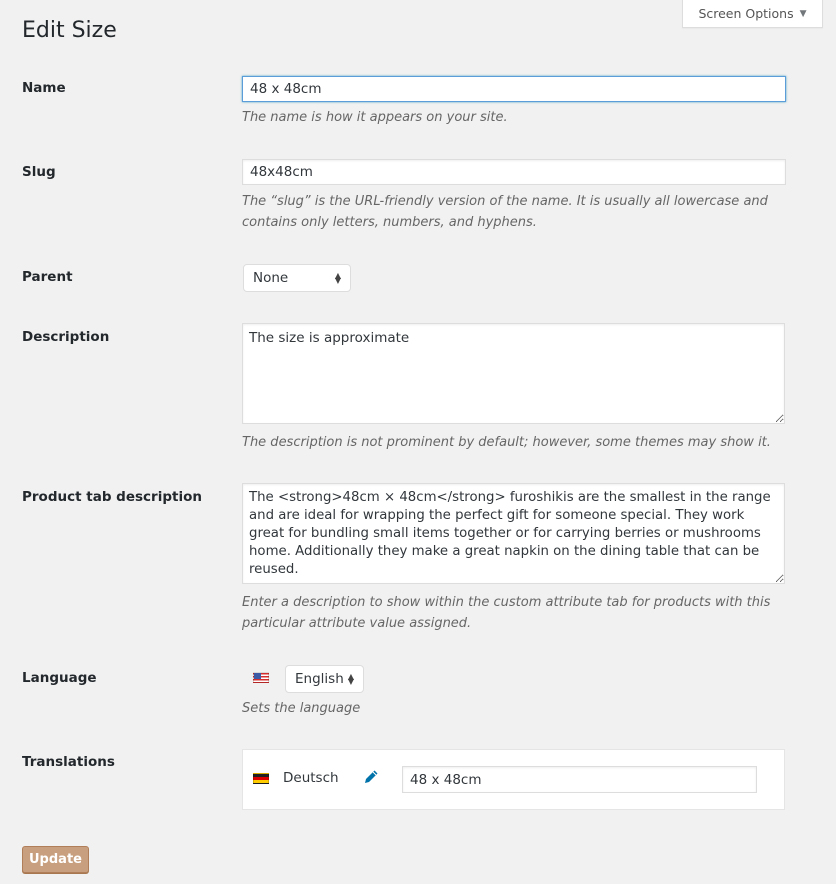 The height and width of the screenshot is (884, 836). What do you see at coordinates (514, 89) in the screenshot?
I see `name-input` at bounding box center [514, 89].